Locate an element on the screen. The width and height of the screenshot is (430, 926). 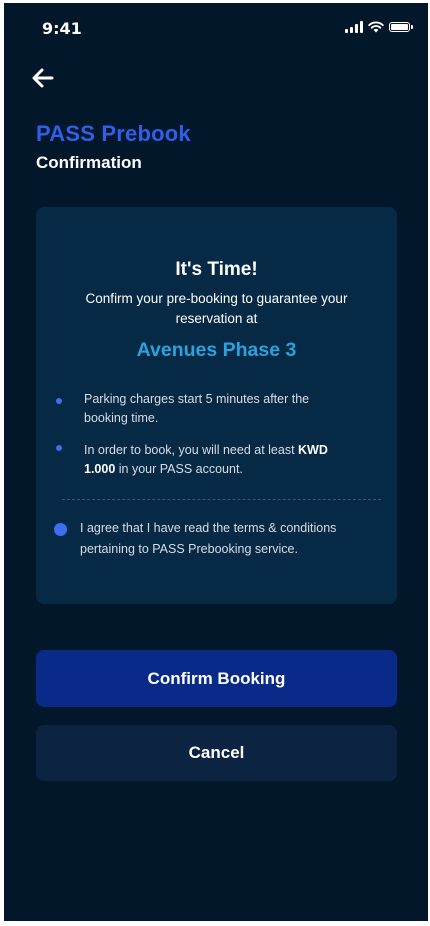
status-icons is located at coordinates (379, 27).